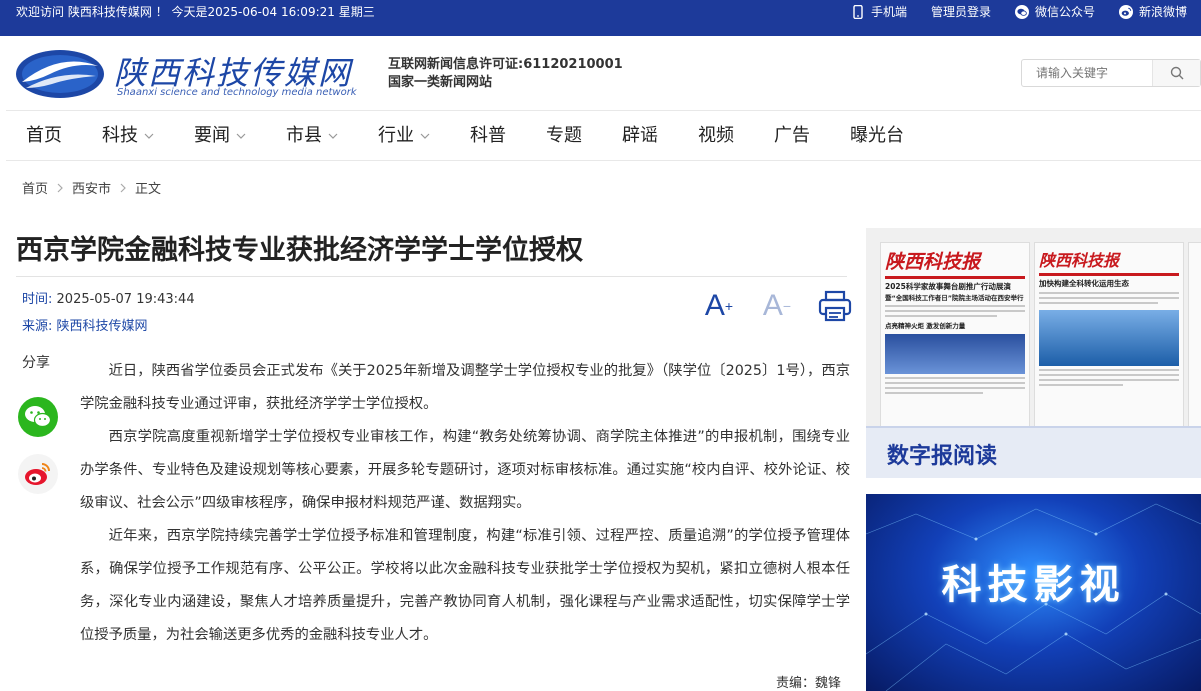 The height and width of the screenshot is (691, 1201). I want to click on nav-item-industry: 行业, so click(404, 135).